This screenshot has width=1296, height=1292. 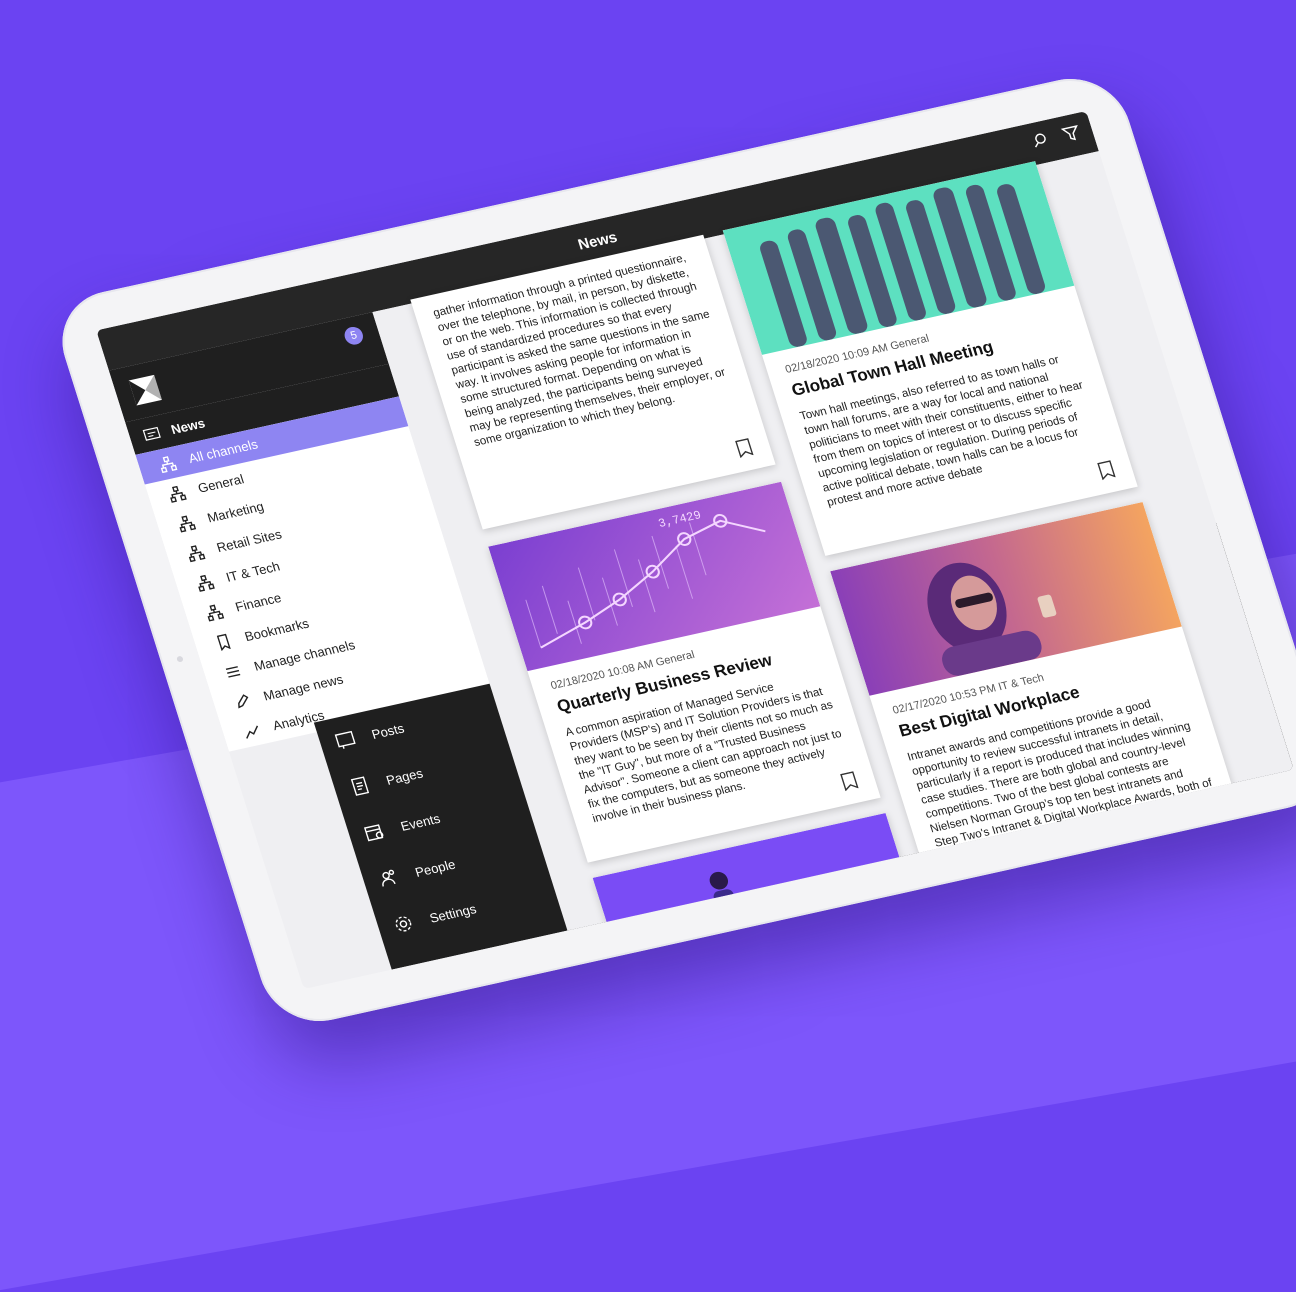 I want to click on search-icon, so click(x=1041, y=143).